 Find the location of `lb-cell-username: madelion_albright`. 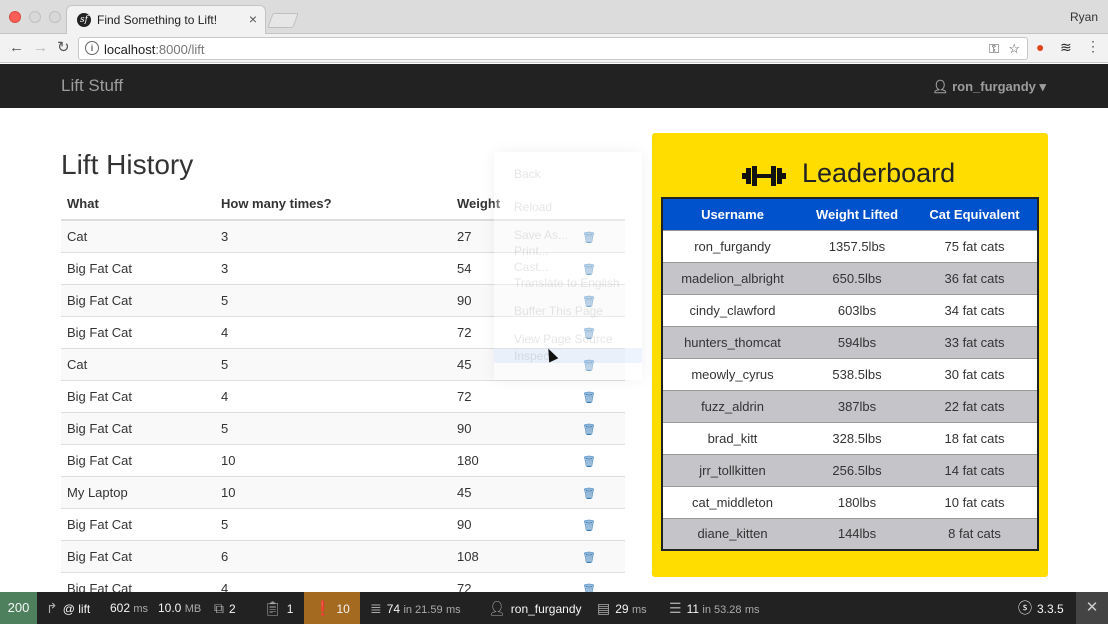

lb-cell-username: madelion_albright is located at coordinates (732, 277).